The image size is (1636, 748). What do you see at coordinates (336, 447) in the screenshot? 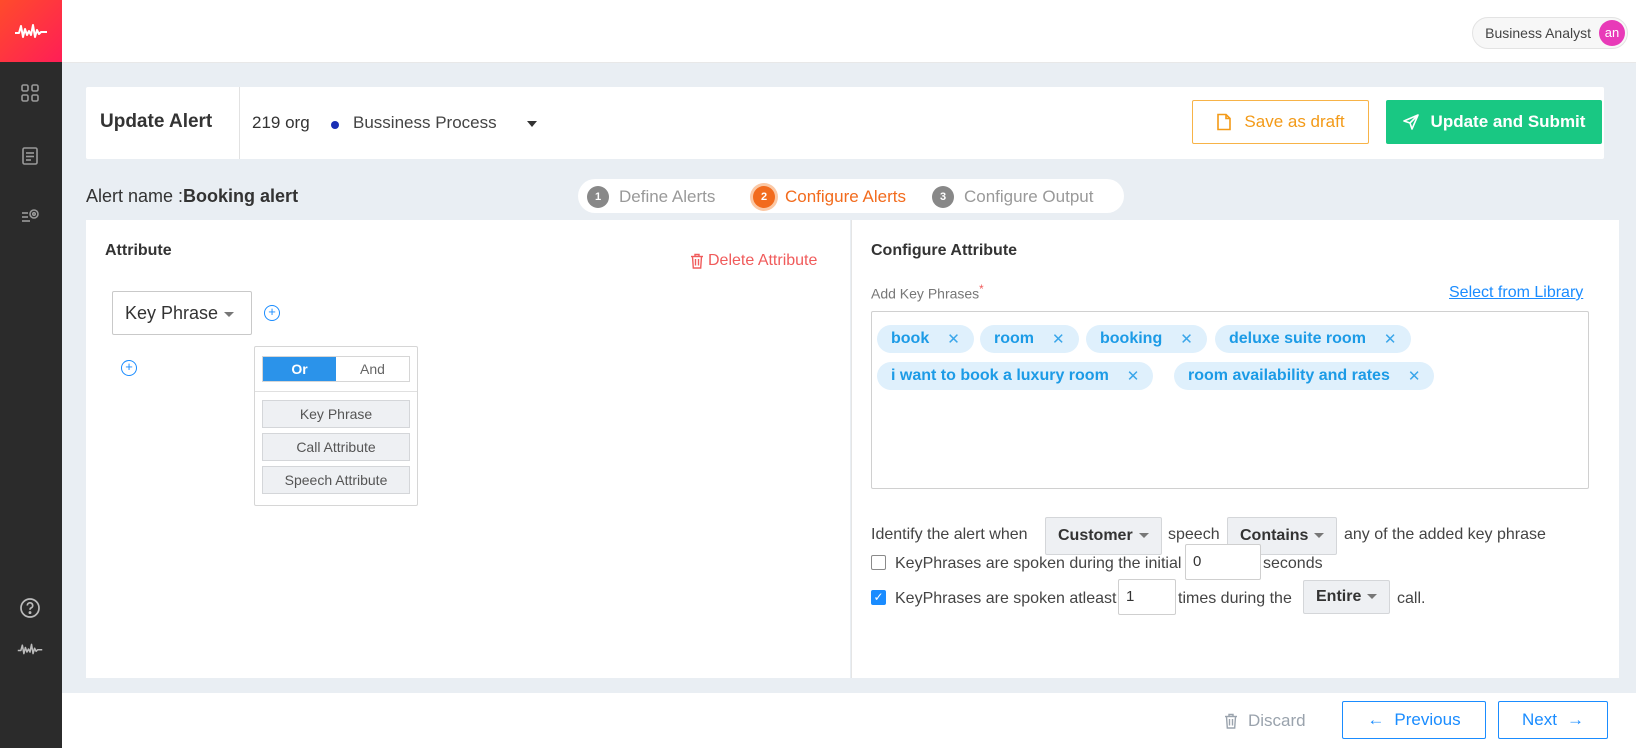
I see `option-call-attribute: Call Attribute` at bounding box center [336, 447].